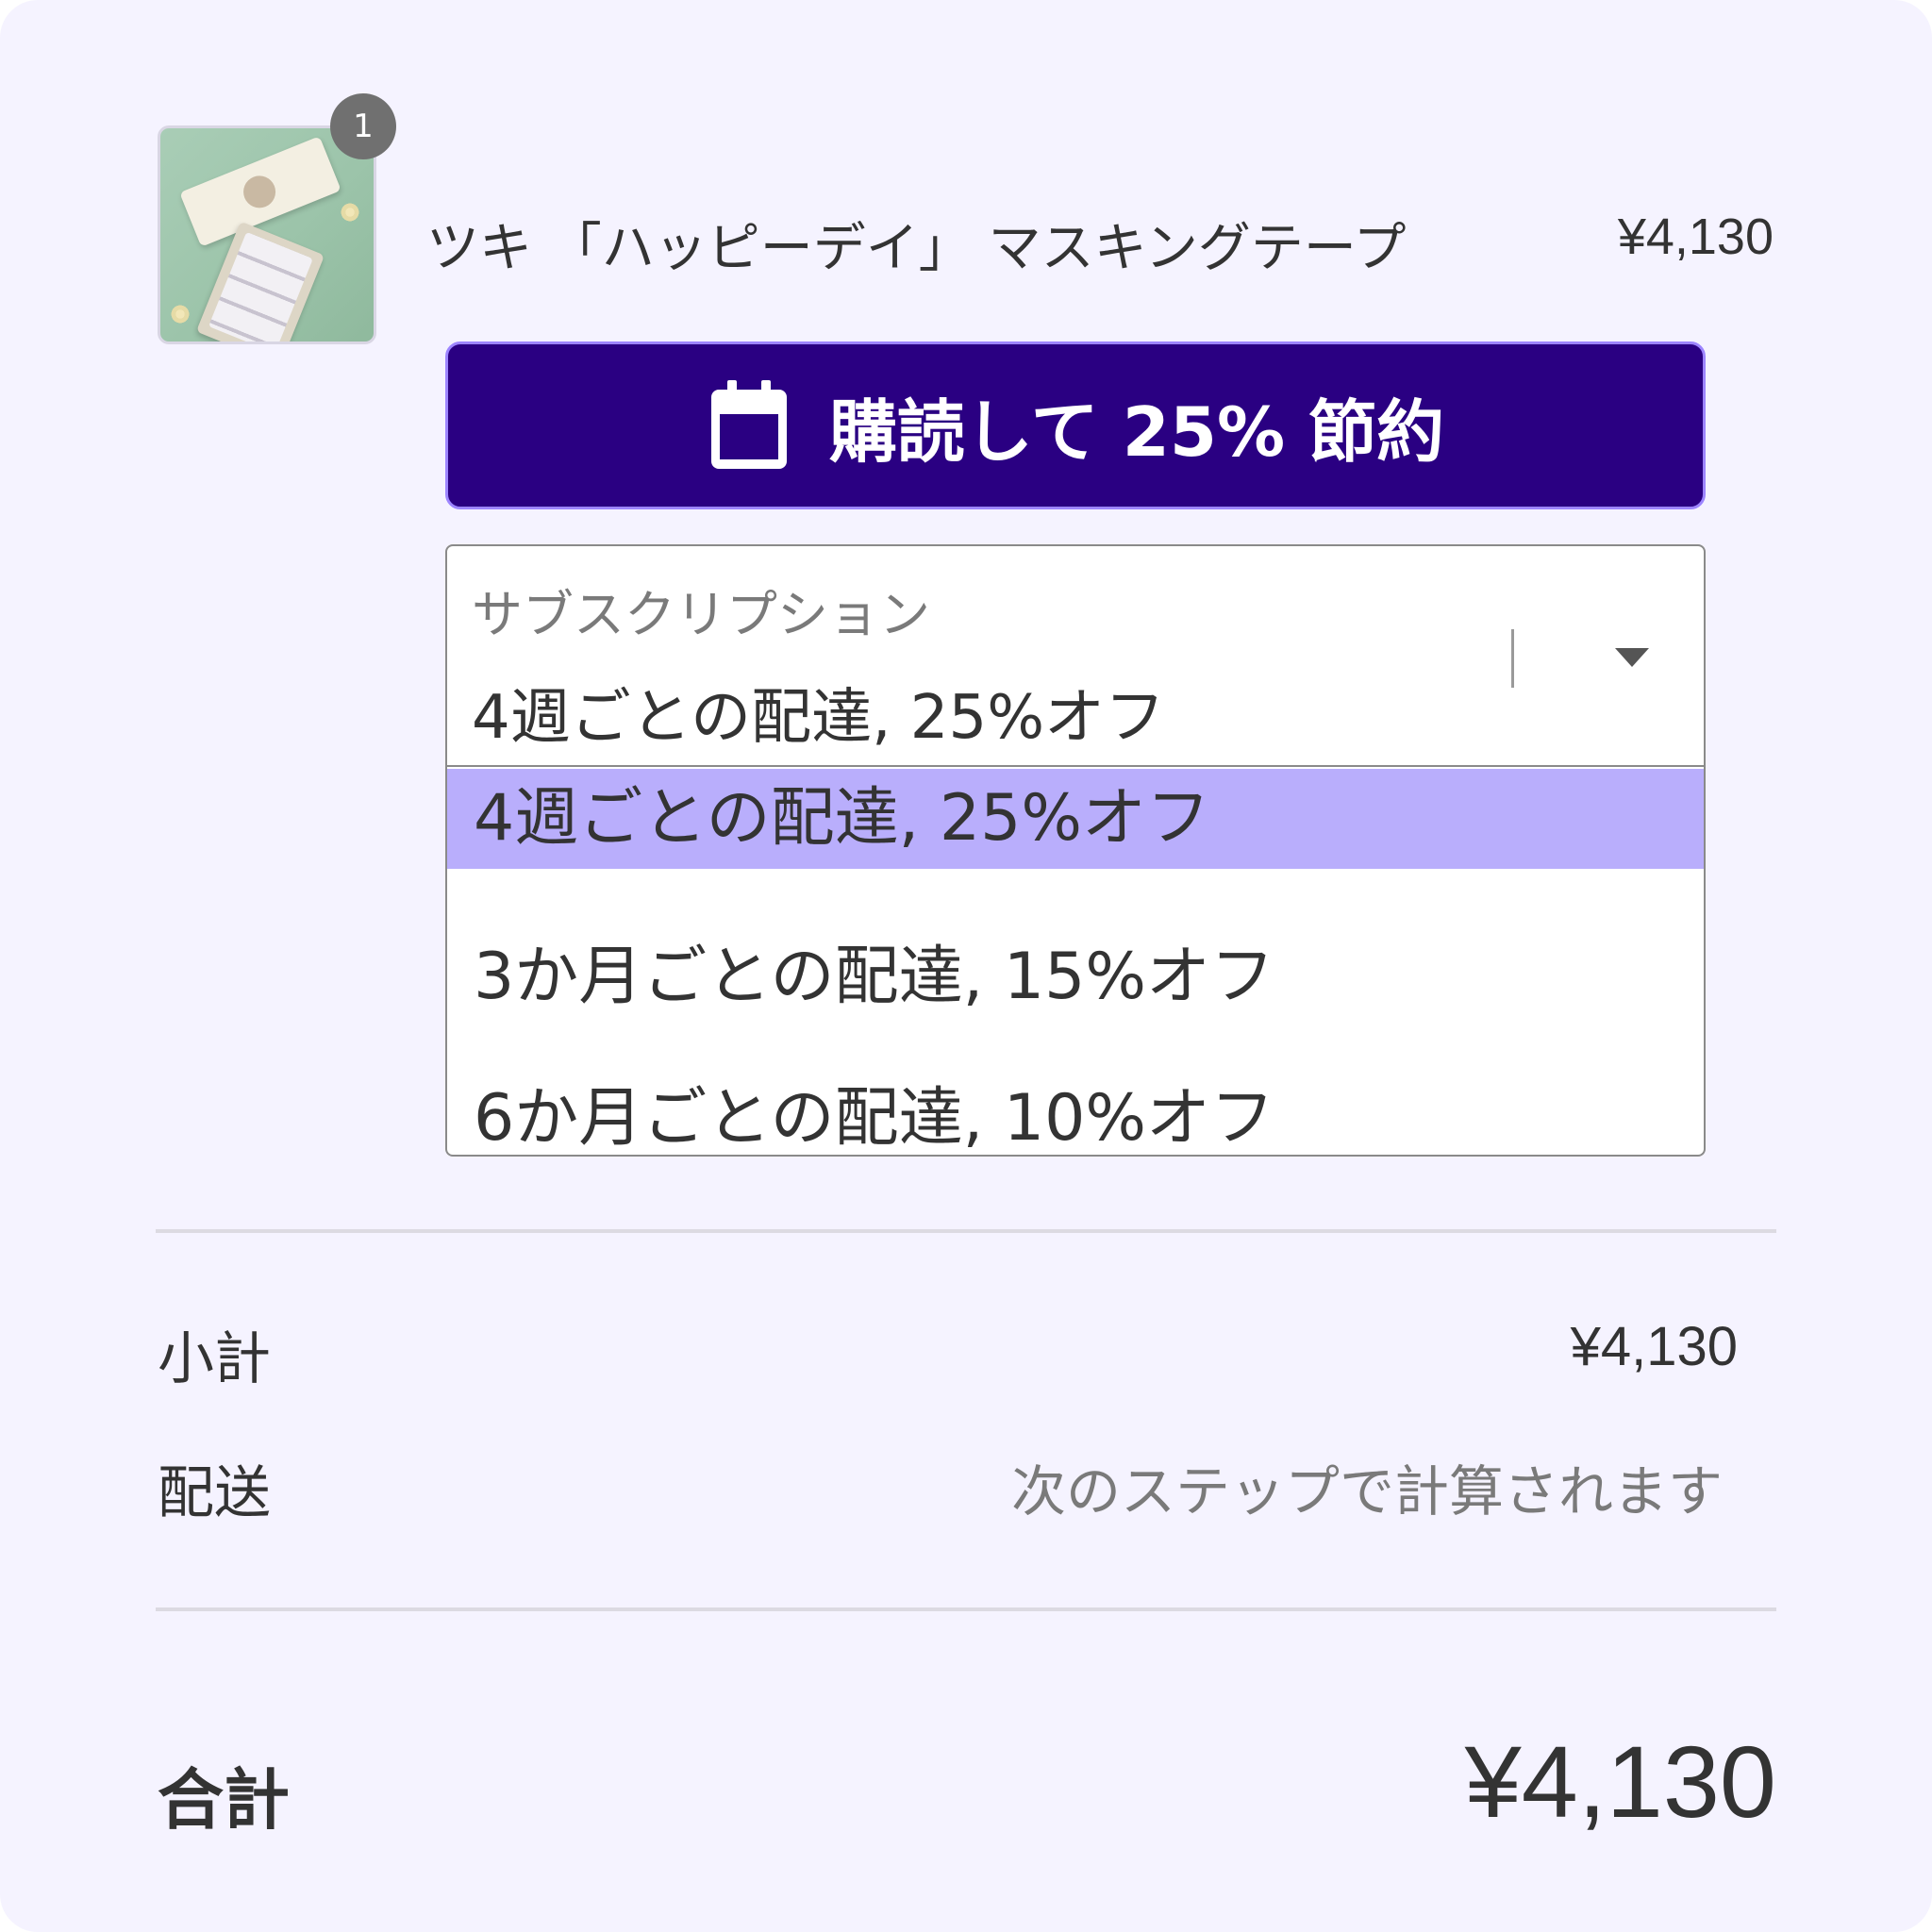 This screenshot has height=1932, width=1932. Describe the element at coordinates (1076, 1111) in the screenshot. I see `subscription-option: 6か月ごとの配達, 10%オフ` at that location.